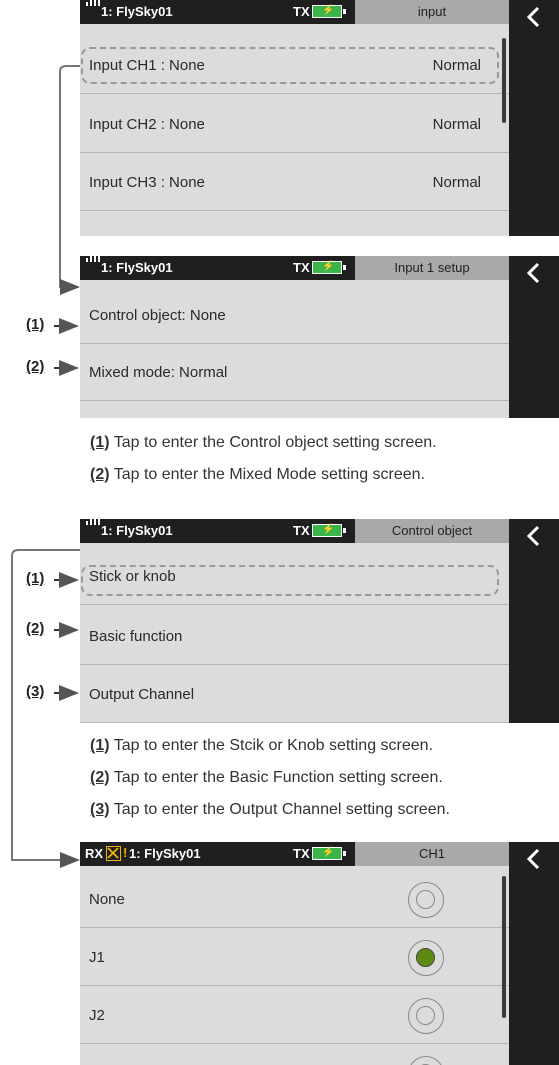 The image size is (559, 1065). Describe the element at coordinates (294, 637) in the screenshot. I see `basic-function-row: Basic function` at that location.